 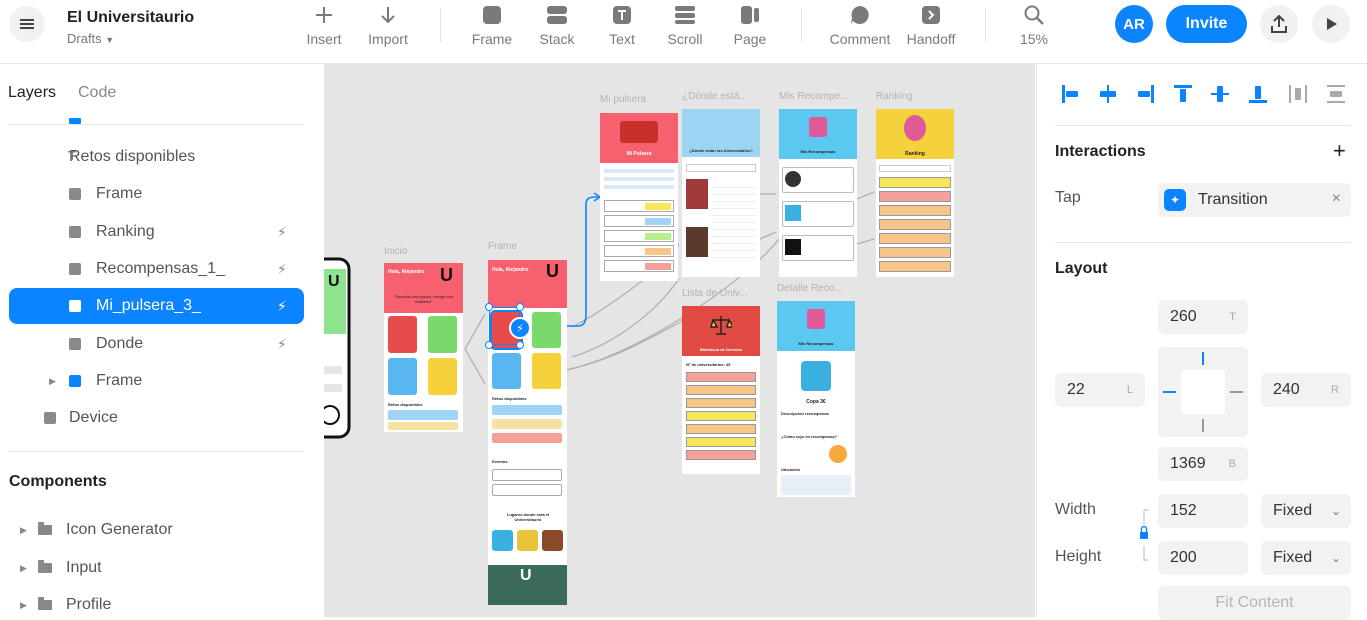 I want to click on import-tool: Import, so click(x=388, y=25).